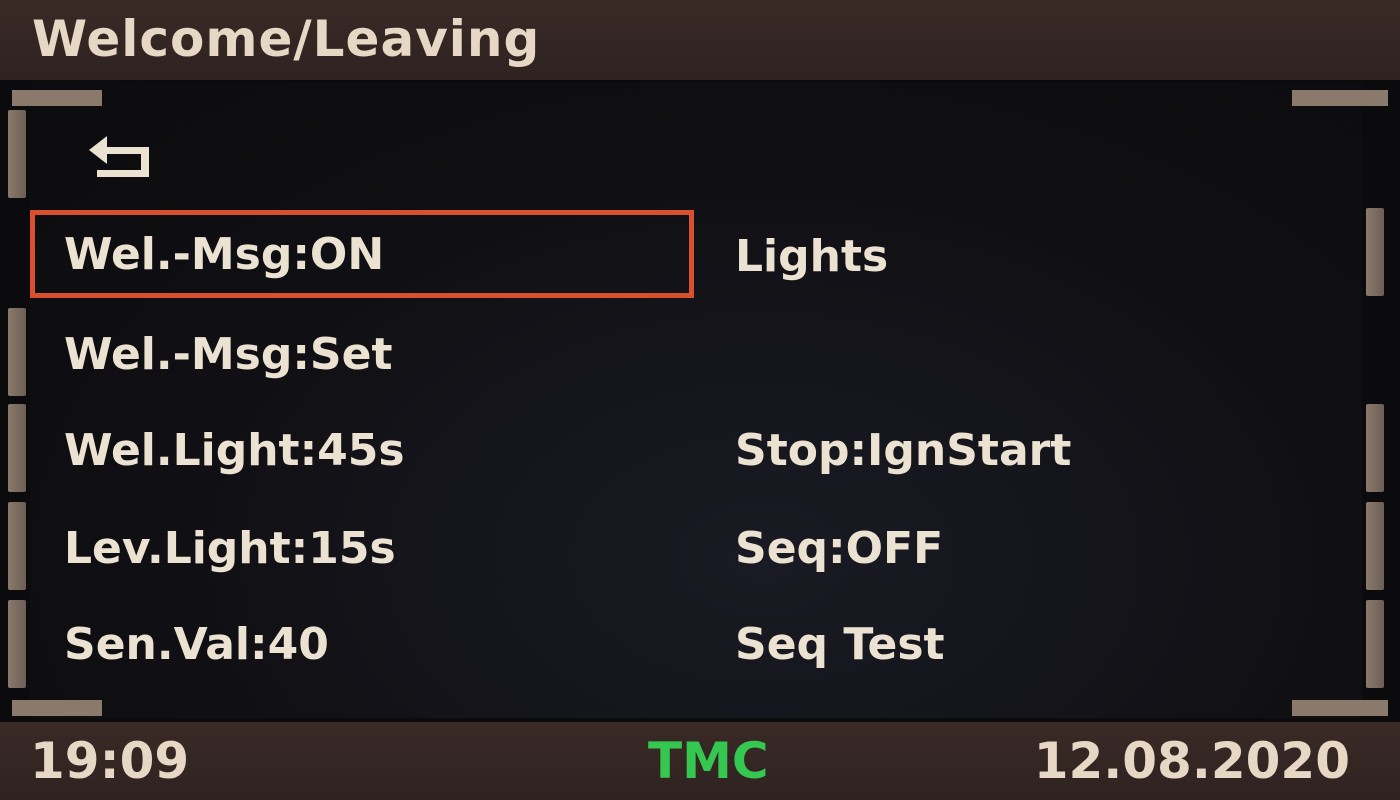 This screenshot has width=1400, height=800. What do you see at coordinates (110, 761) in the screenshot?
I see `clock-time: 19:09` at bounding box center [110, 761].